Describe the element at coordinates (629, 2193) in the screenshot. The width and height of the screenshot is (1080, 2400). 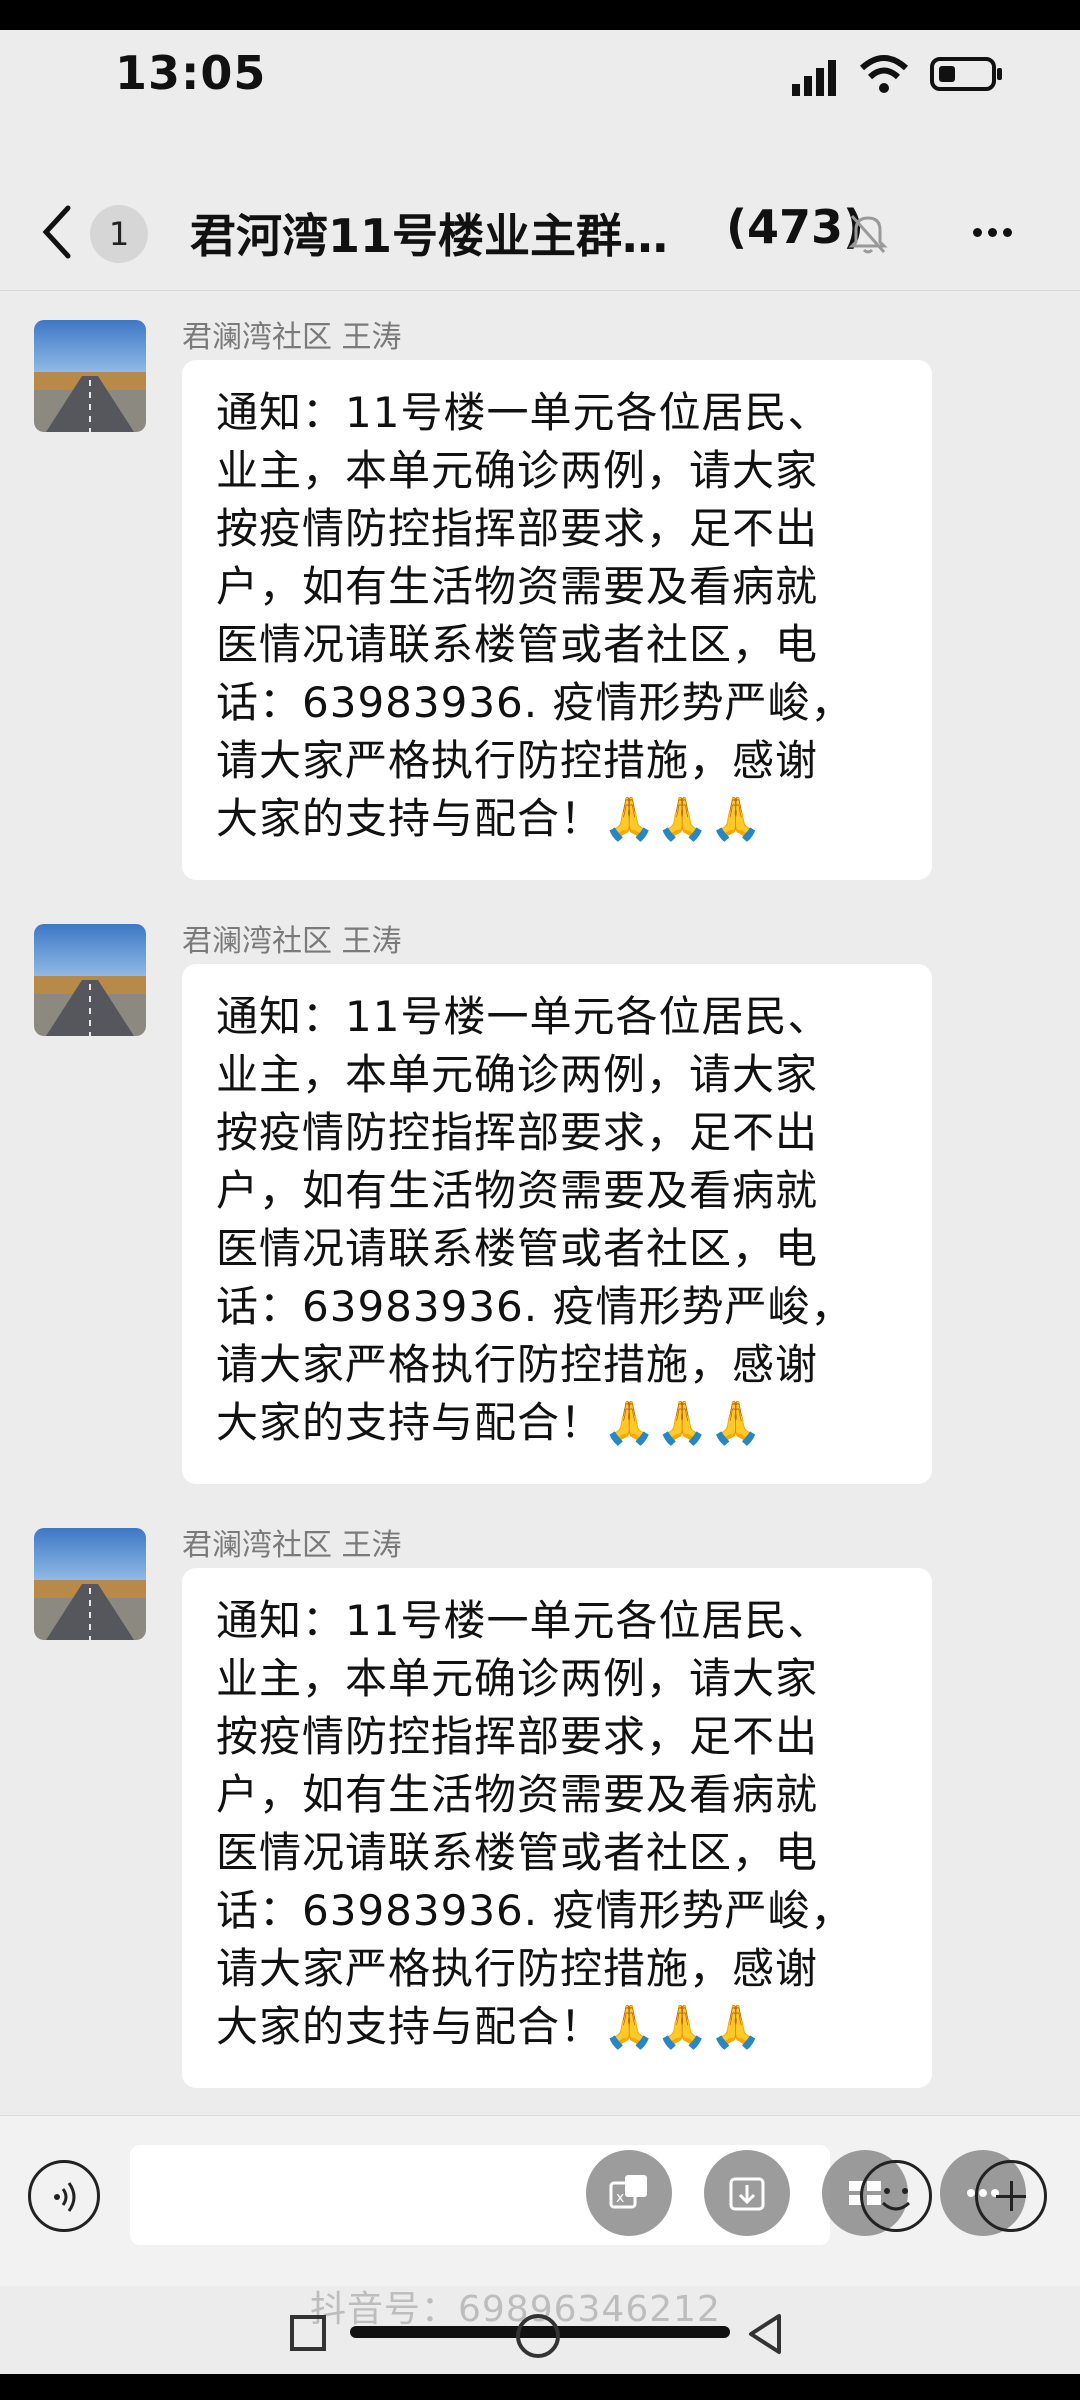
I see `translate-icon: x` at that location.